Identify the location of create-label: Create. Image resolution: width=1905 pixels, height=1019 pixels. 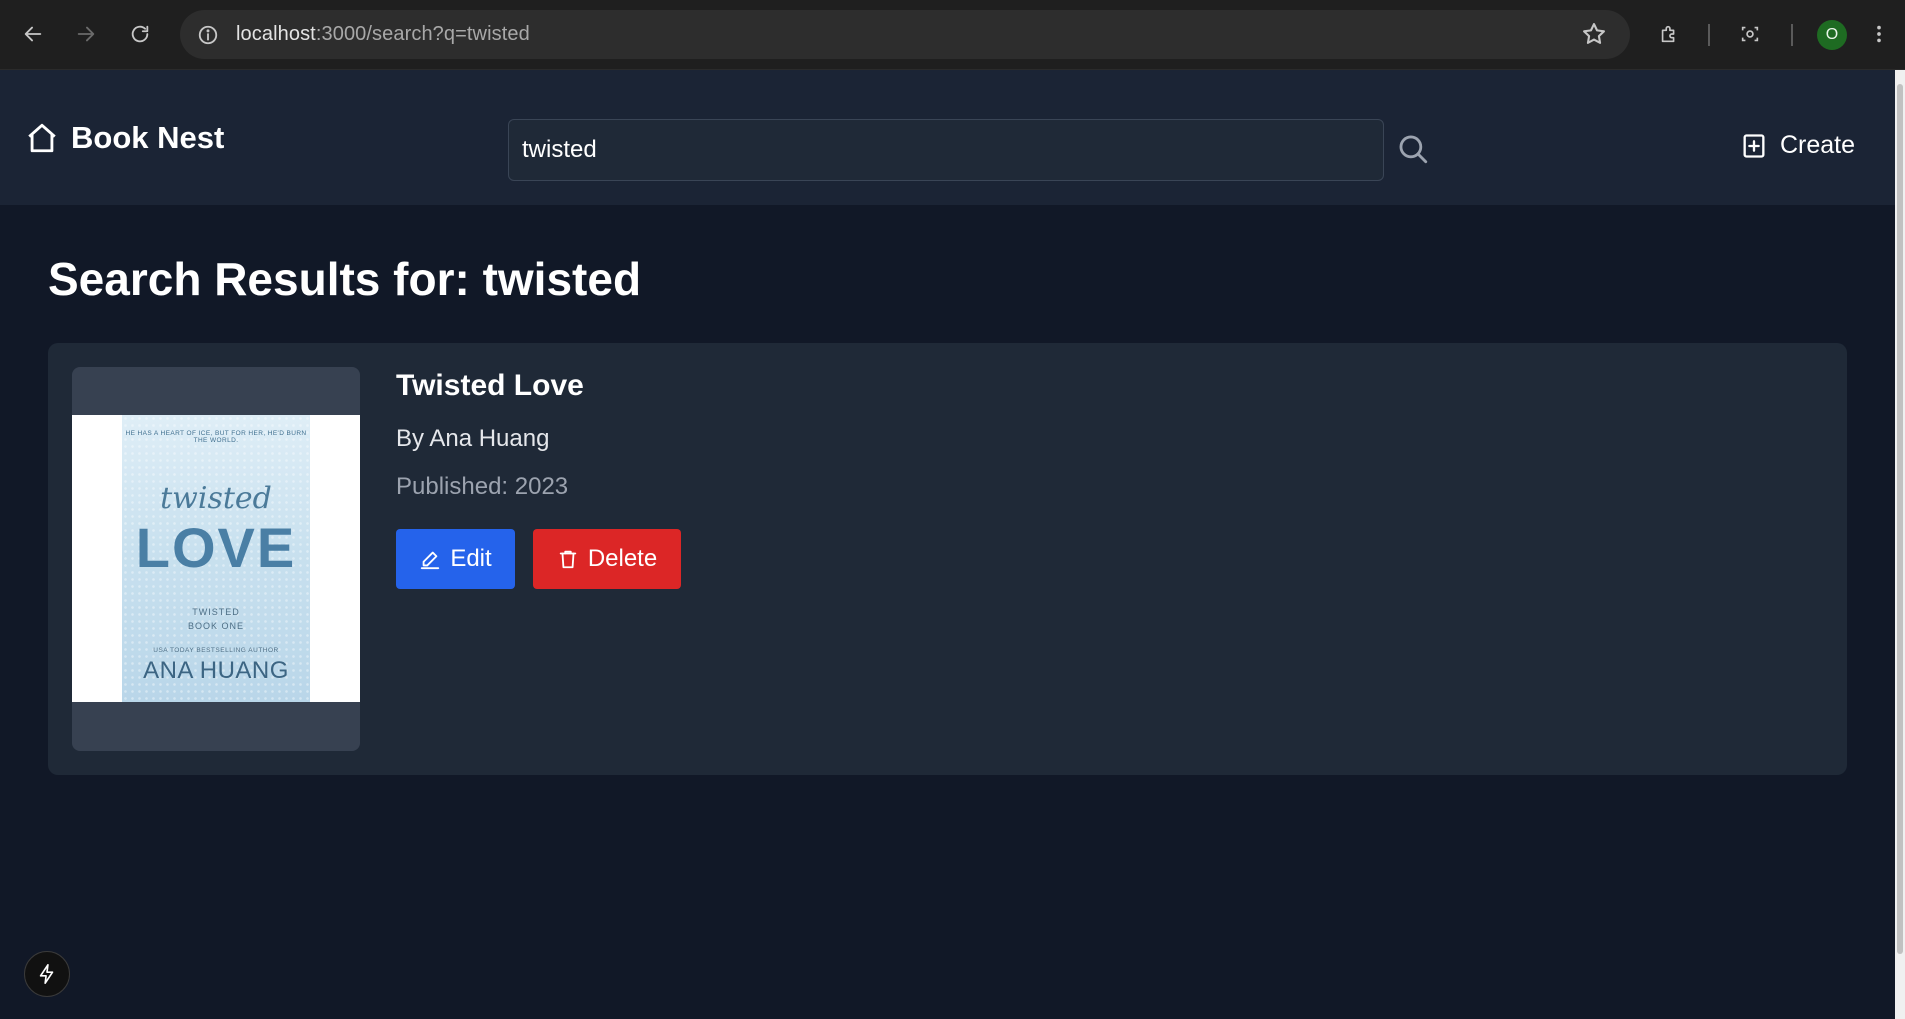
(1818, 145).